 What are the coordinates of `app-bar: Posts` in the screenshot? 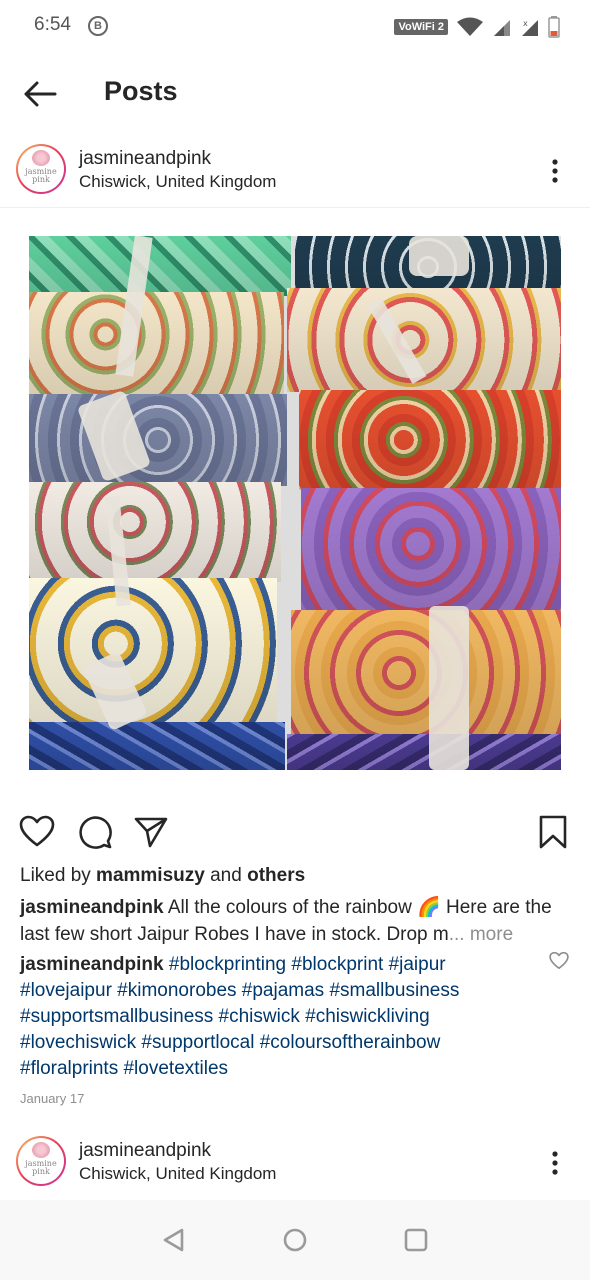 It's located at (295, 93).